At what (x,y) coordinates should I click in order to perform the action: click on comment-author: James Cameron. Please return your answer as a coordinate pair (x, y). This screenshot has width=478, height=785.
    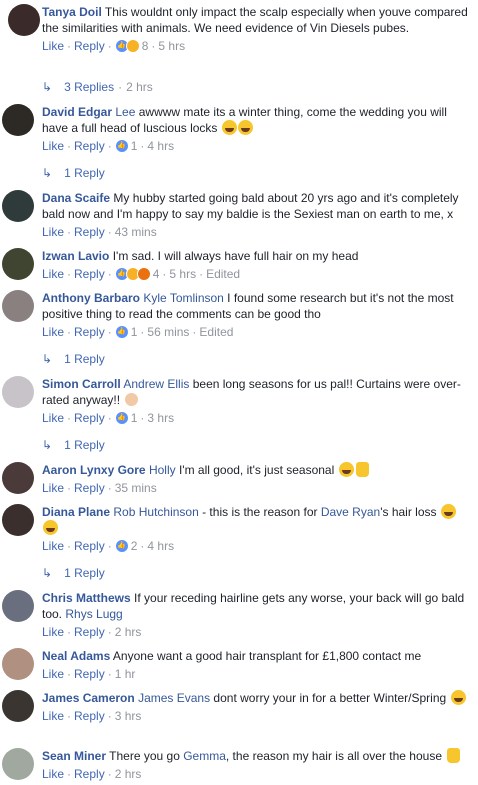
    Looking at the image, I should click on (88, 698).